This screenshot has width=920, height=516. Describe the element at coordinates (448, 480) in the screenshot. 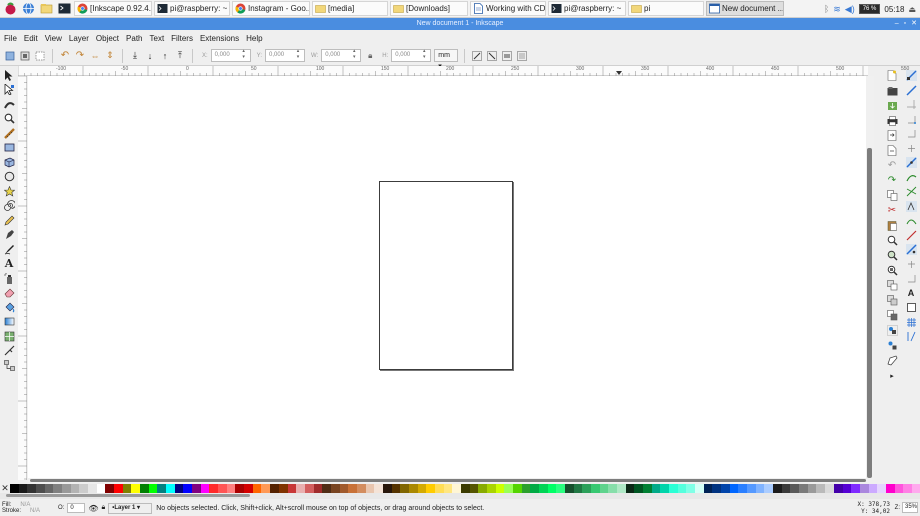

I see `horizontal-scroll-thumb` at that location.